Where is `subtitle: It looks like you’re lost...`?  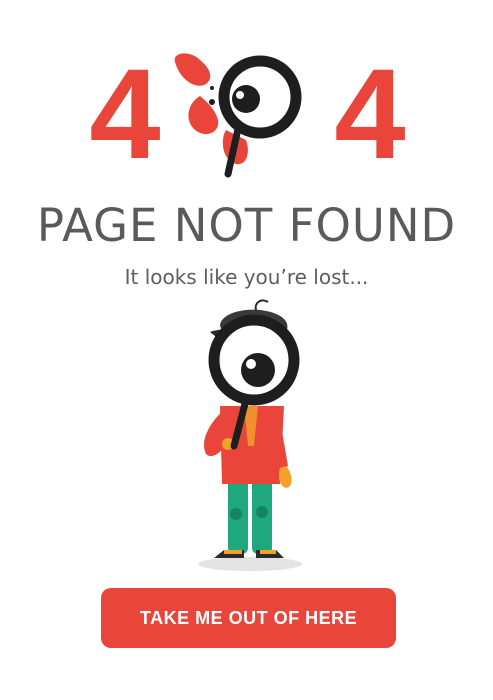 subtitle: It looks like you’re lost... is located at coordinates (246, 277).